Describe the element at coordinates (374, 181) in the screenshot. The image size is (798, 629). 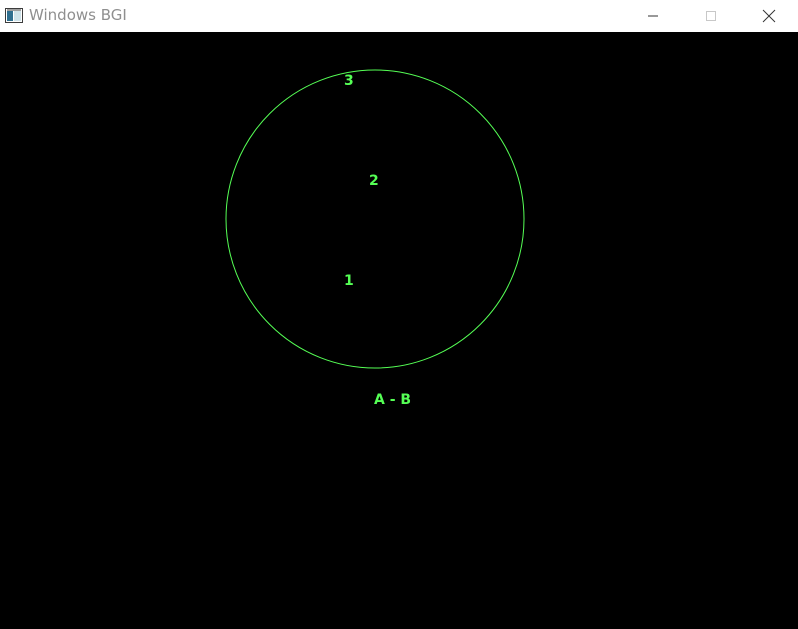
I see `label-2: 2` at that location.